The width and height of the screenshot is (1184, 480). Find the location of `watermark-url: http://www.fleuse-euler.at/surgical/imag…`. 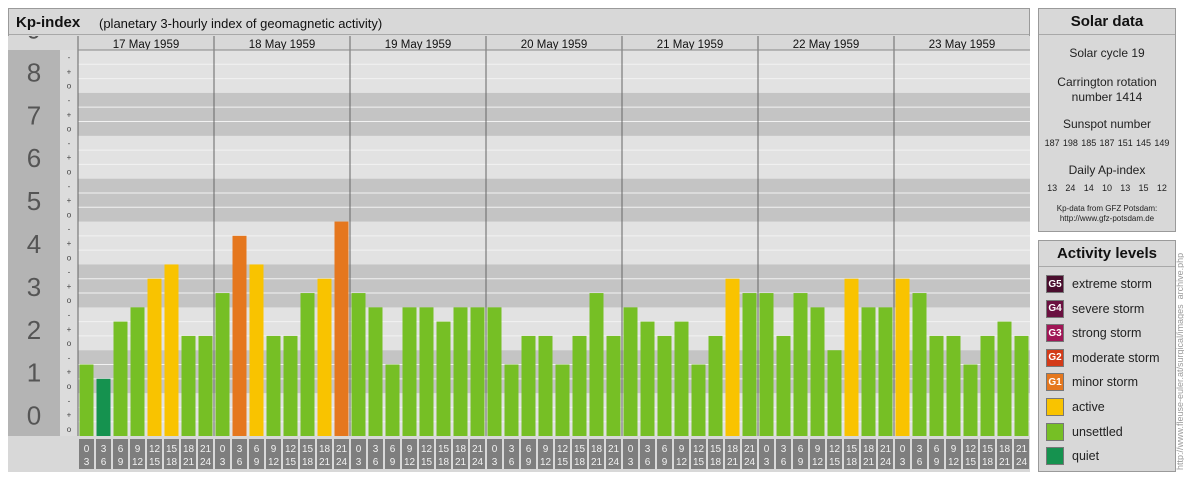

watermark-url: http://www.fleuse-euler.at/surgical/imag… is located at coordinates (1179, 361).